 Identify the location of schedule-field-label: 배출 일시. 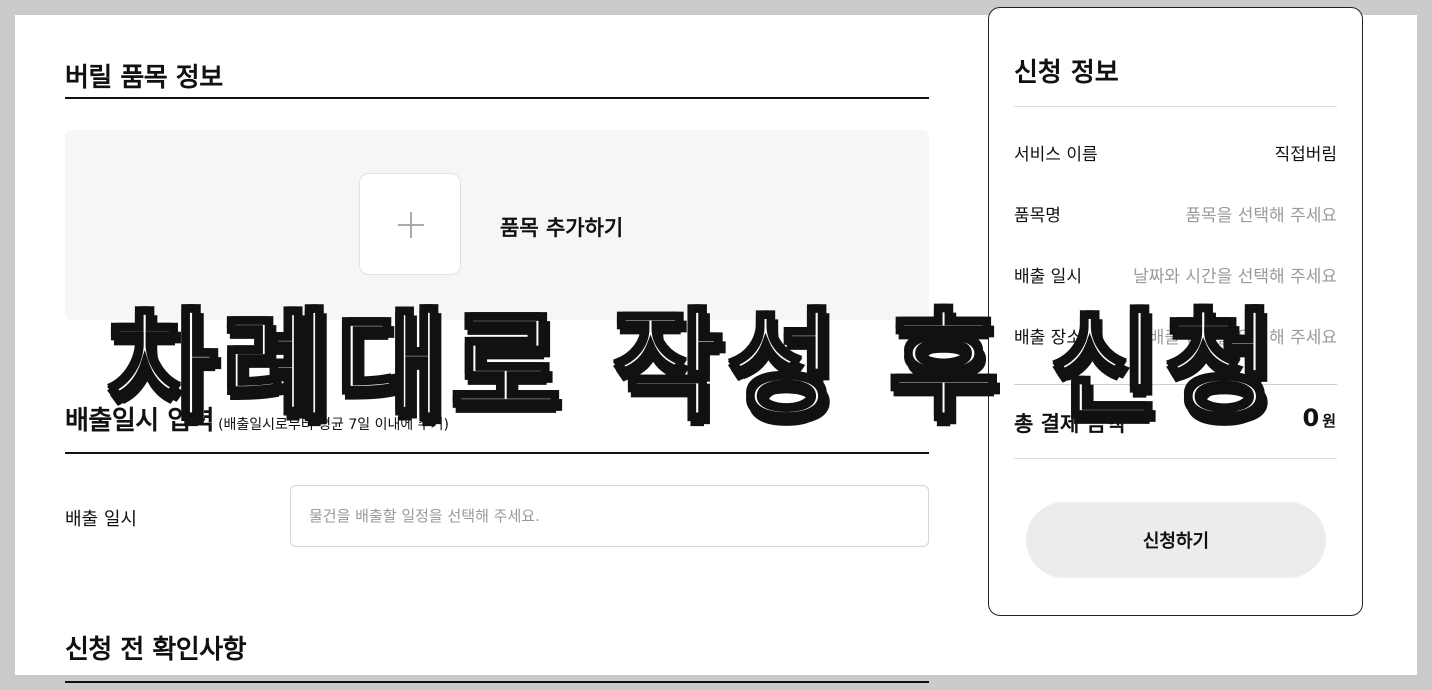
(101, 519).